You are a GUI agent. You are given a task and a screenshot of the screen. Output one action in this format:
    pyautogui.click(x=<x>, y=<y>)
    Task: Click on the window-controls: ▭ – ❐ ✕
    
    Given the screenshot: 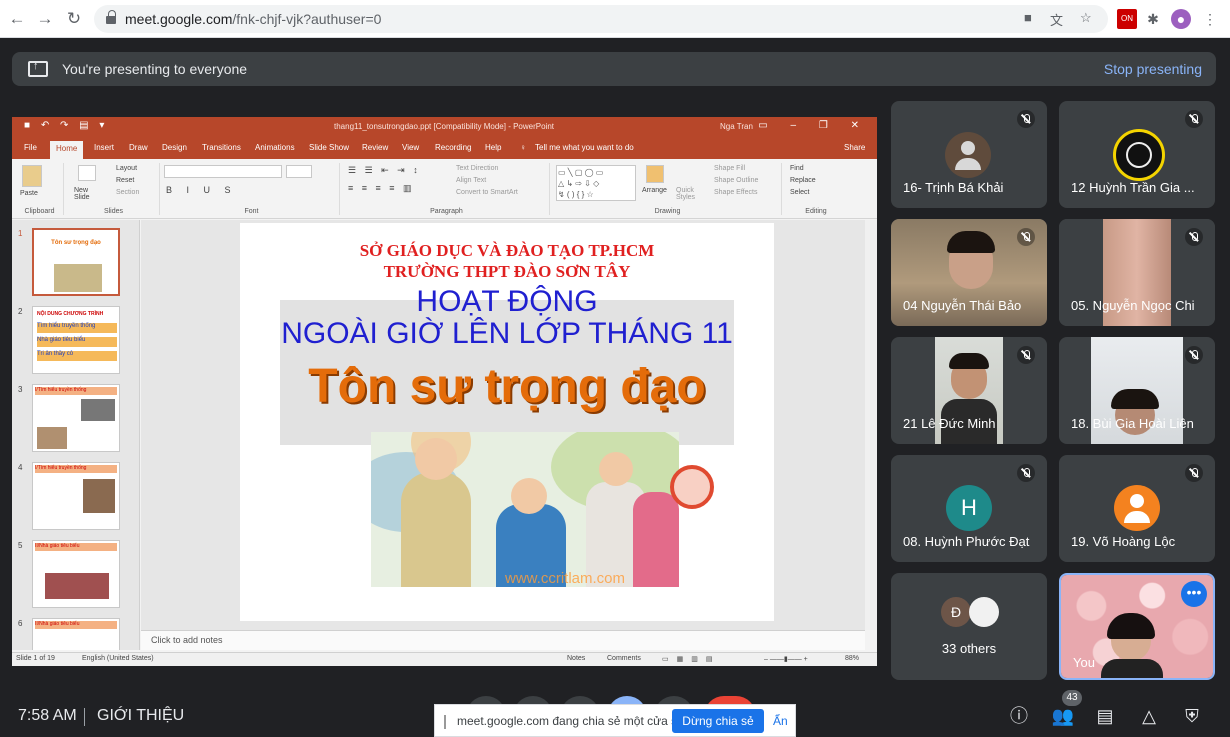 What is the action you would take?
    pyautogui.click(x=813, y=125)
    